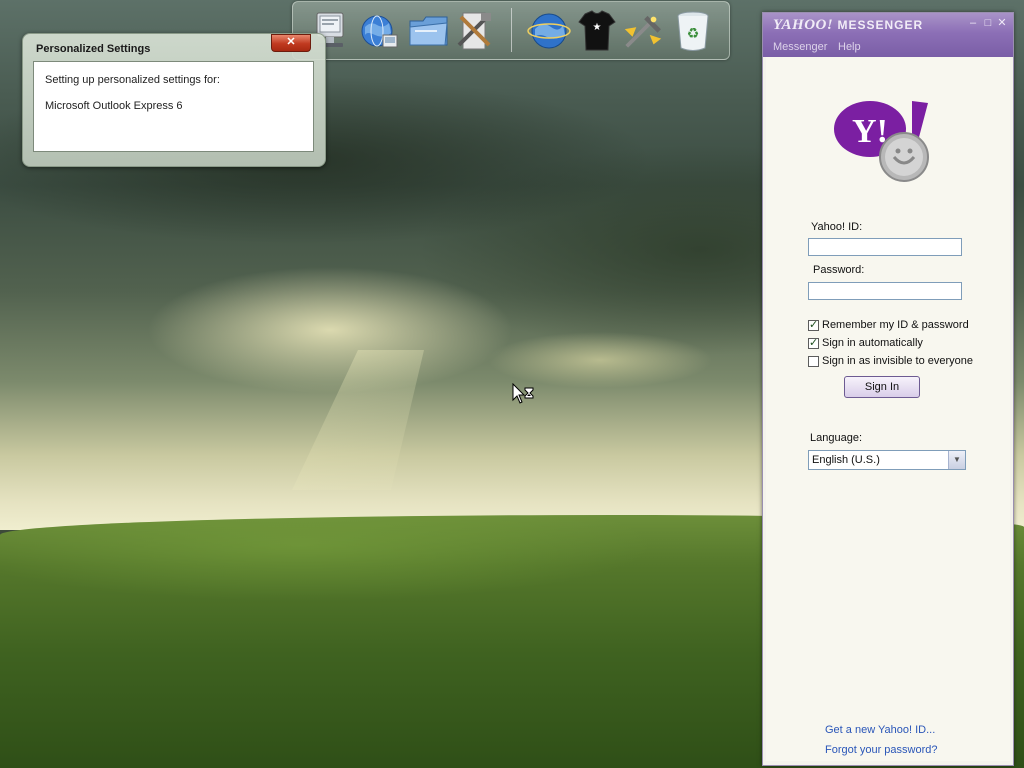 This screenshot has height=768, width=1024. I want to click on menu-messenger: Messenger, so click(800, 47).